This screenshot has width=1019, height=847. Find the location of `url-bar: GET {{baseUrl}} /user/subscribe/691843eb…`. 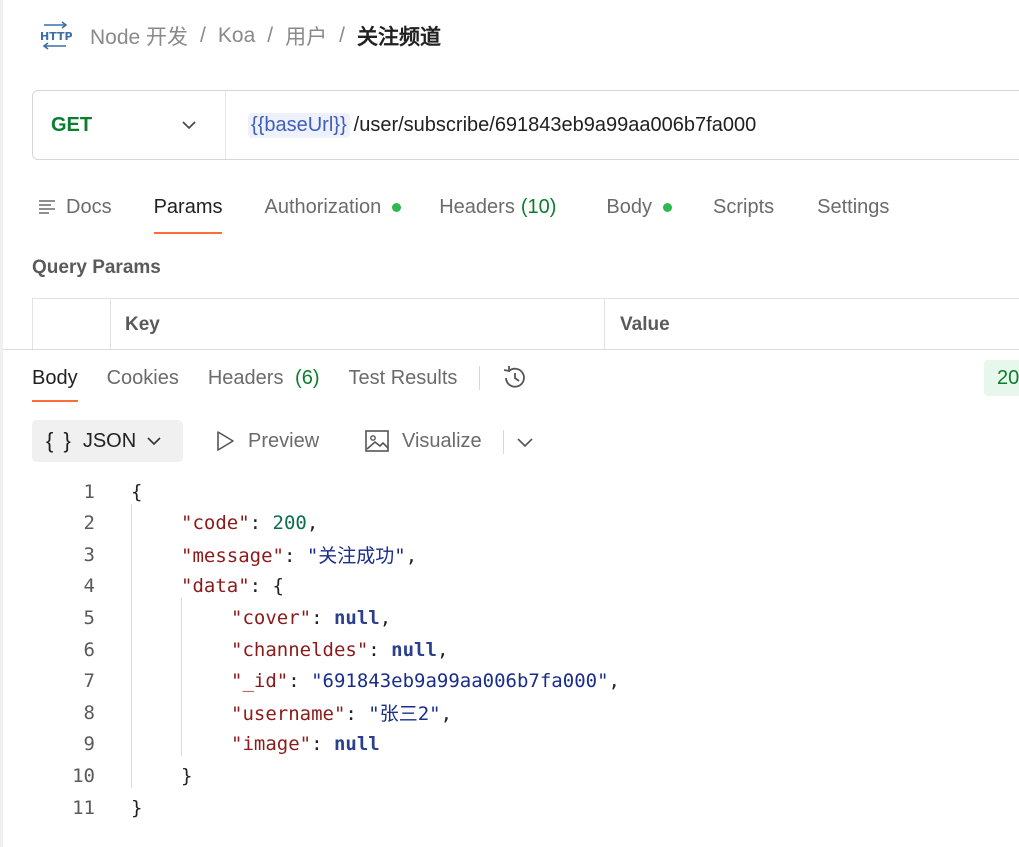

url-bar: GET {{baseUrl}} /user/subscribe/691843eb… is located at coordinates (525, 125).